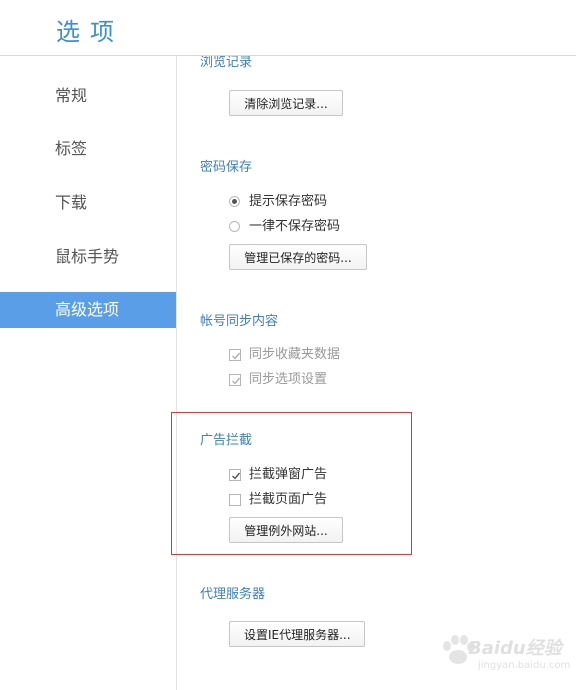 The width and height of the screenshot is (576, 690). I want to click on radio-label: 提示保存密码, so click(288, 201).